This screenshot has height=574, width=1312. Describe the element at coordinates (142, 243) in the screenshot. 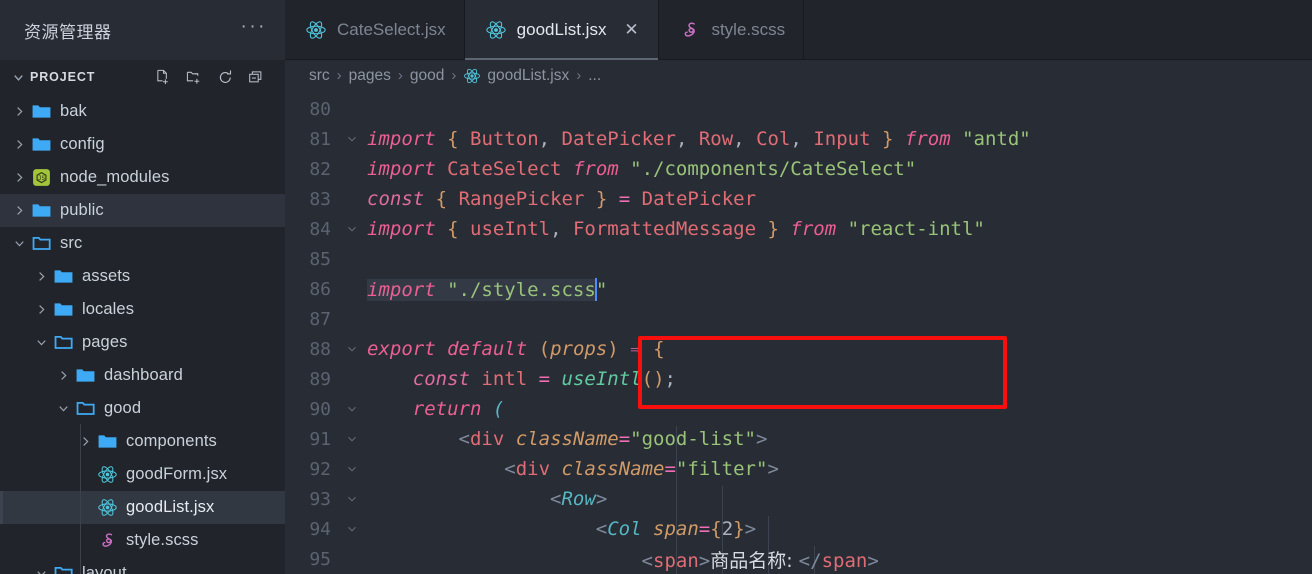

I see `tree-folder-src: src` at that location.